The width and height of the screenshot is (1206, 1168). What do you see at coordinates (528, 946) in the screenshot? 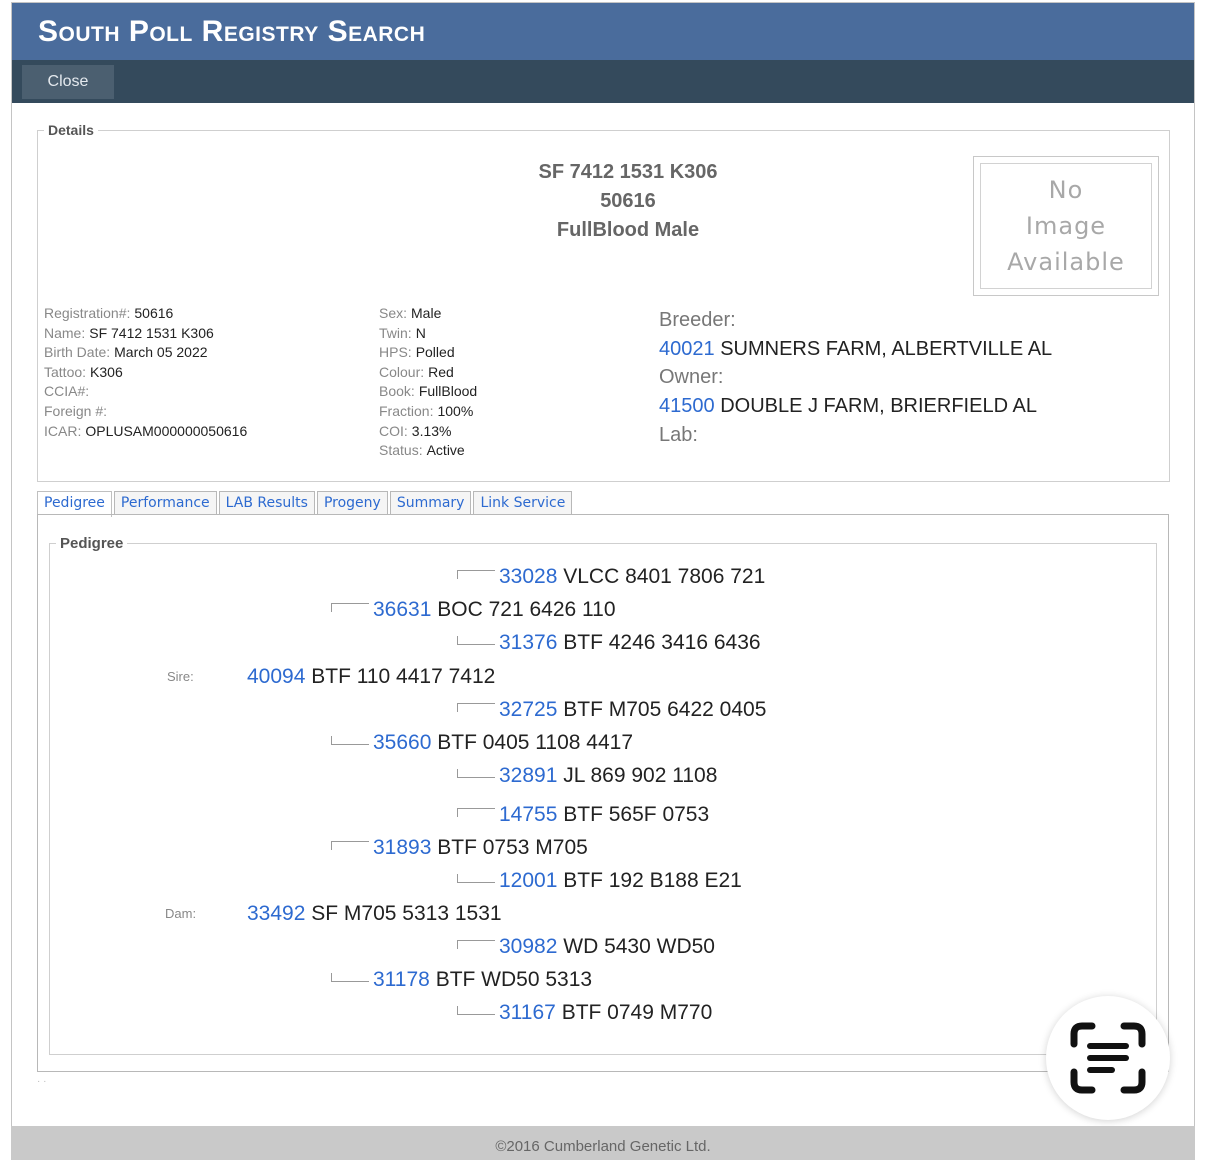
I see `pedigree-id-link: 30982` at bounding box center [528, 946].